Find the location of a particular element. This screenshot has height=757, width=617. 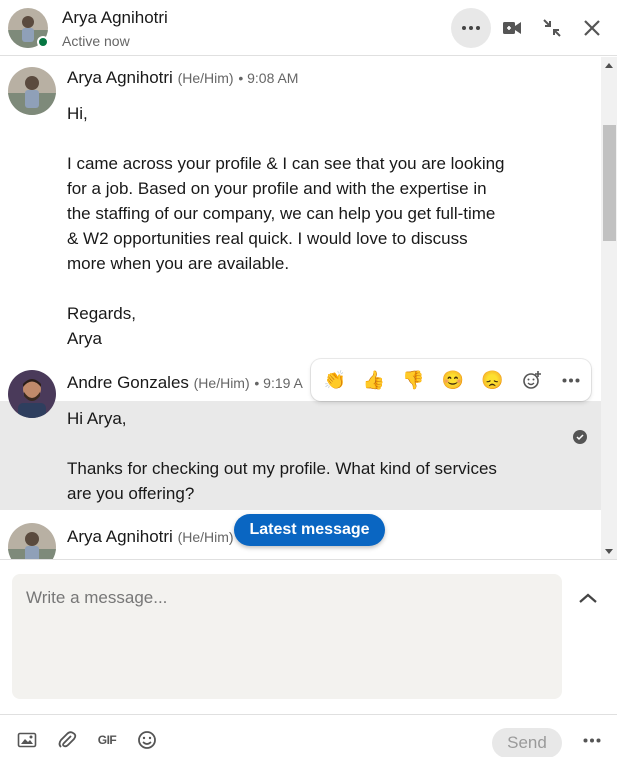

collapse-arrows-icon is located at coordinates (552, 28).